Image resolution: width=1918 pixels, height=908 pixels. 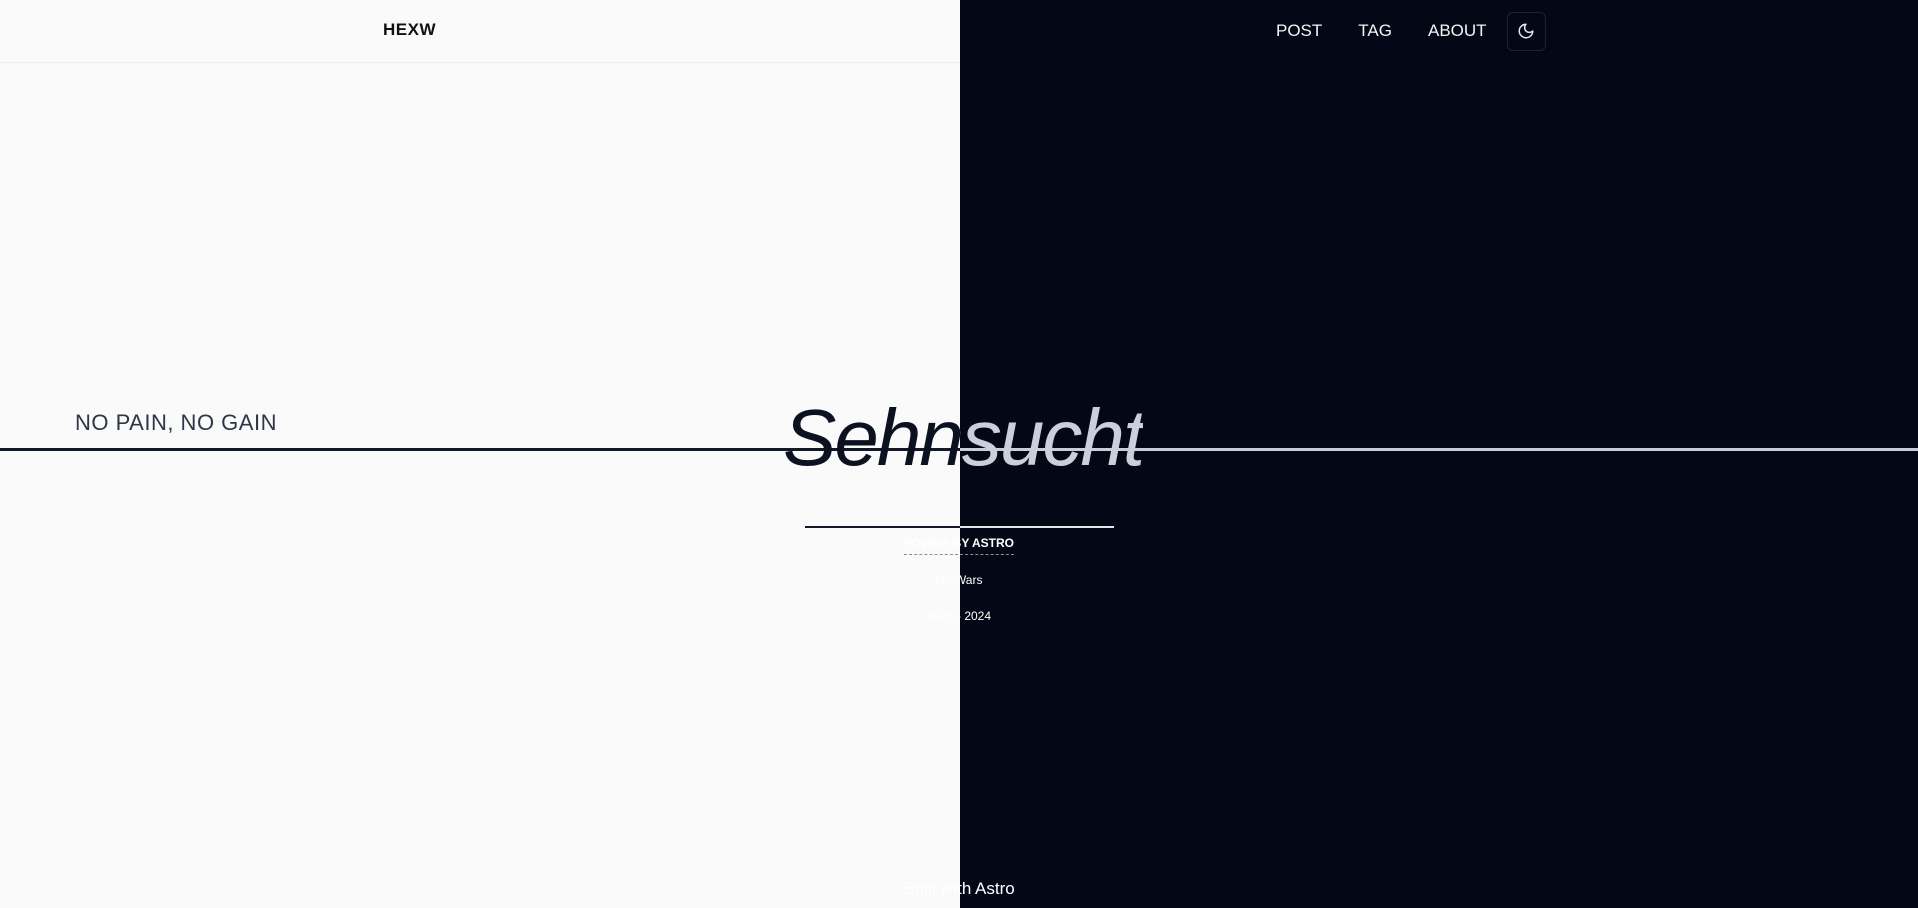 I want to click on moon-icon, so click(x=1526, y=31).